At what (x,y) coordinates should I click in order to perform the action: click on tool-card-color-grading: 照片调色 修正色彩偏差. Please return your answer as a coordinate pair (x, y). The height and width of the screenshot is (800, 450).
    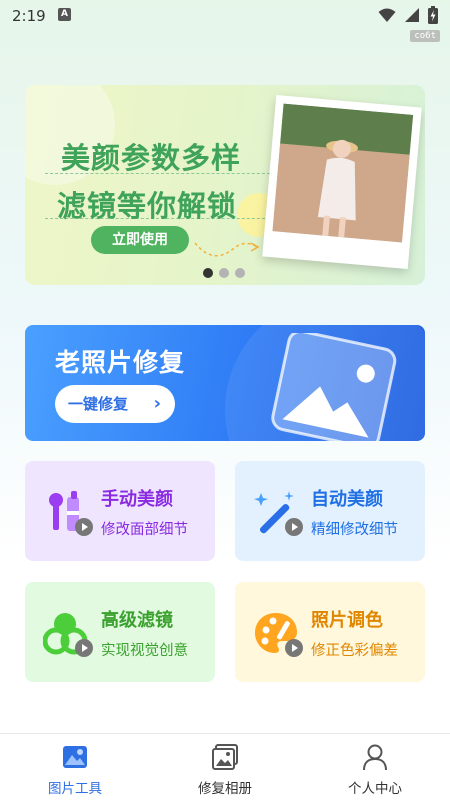
    Looking at the image, I should click on (330, 632).